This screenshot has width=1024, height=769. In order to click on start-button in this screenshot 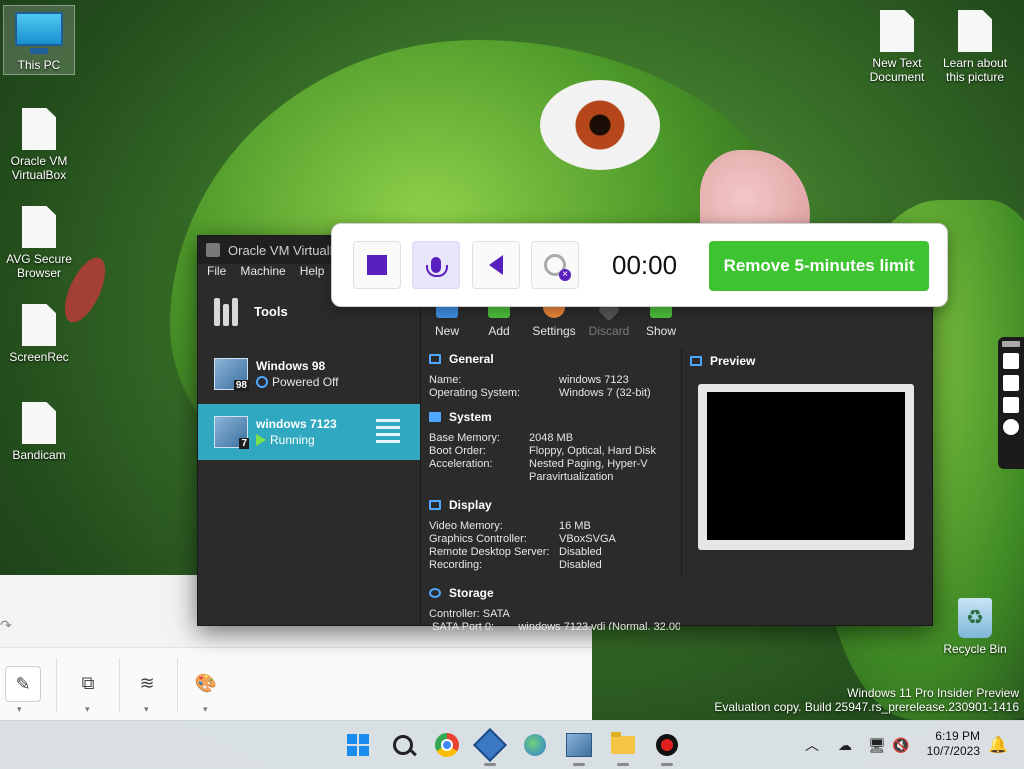, I will do `click(358, 745)`.